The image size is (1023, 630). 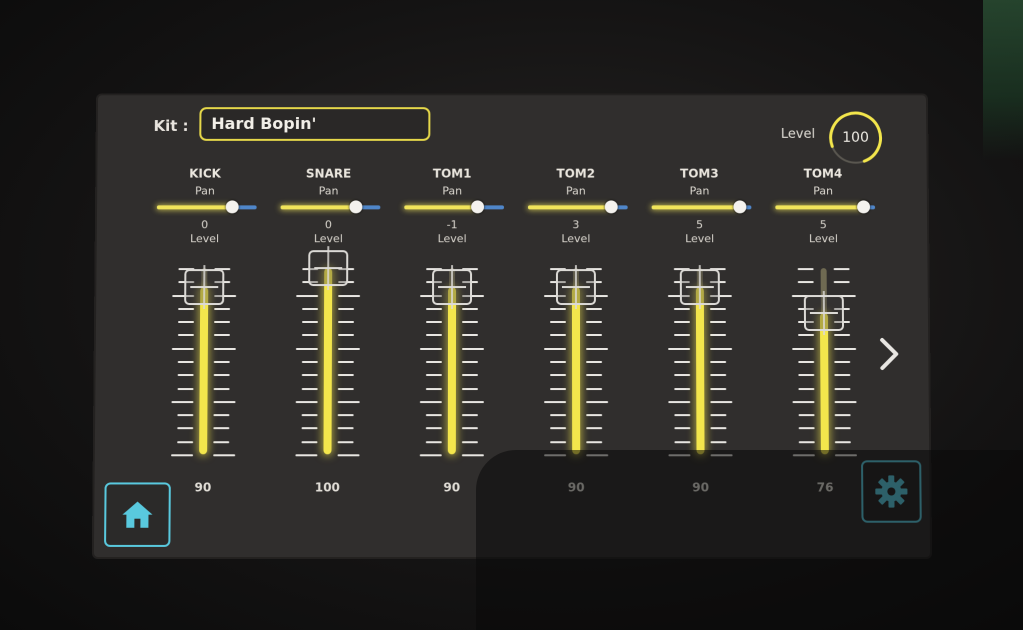 What do you see at coordinates (137, 514) in the screenshot?
I see `home-button` at bounding box center [137, 514].